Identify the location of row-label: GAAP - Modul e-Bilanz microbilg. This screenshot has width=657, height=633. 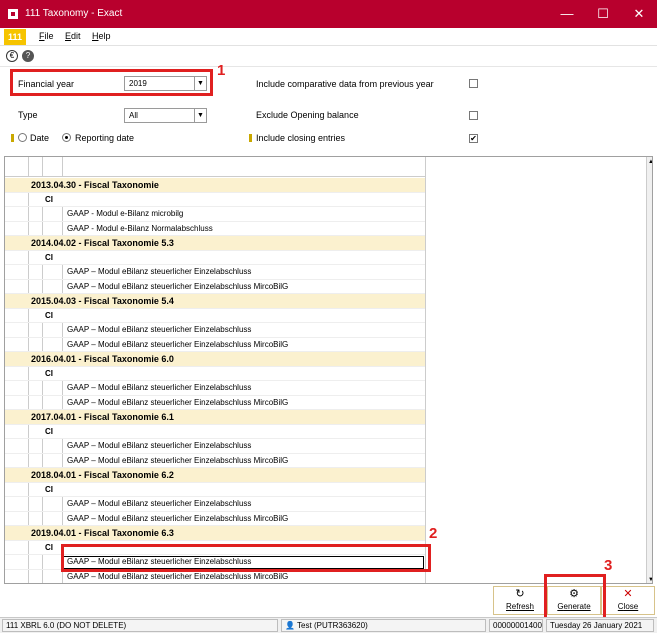
(125, 213).